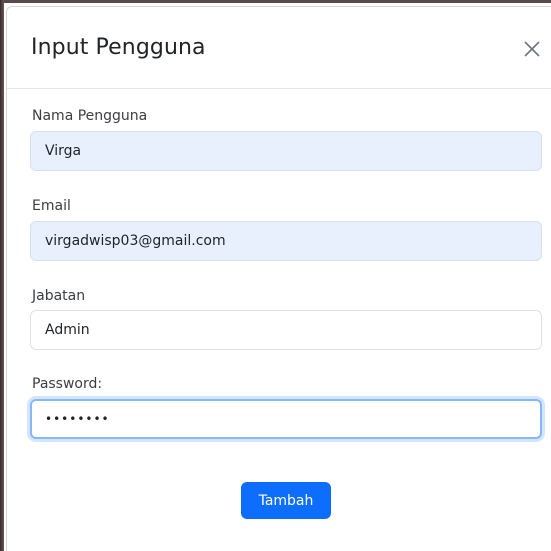 This screenshot has width=551, height=551. What do you see at coordinates (118, 47) in the screenshot?
I see `modal-title: Input Pengguna` at bounding box center [118, 47].